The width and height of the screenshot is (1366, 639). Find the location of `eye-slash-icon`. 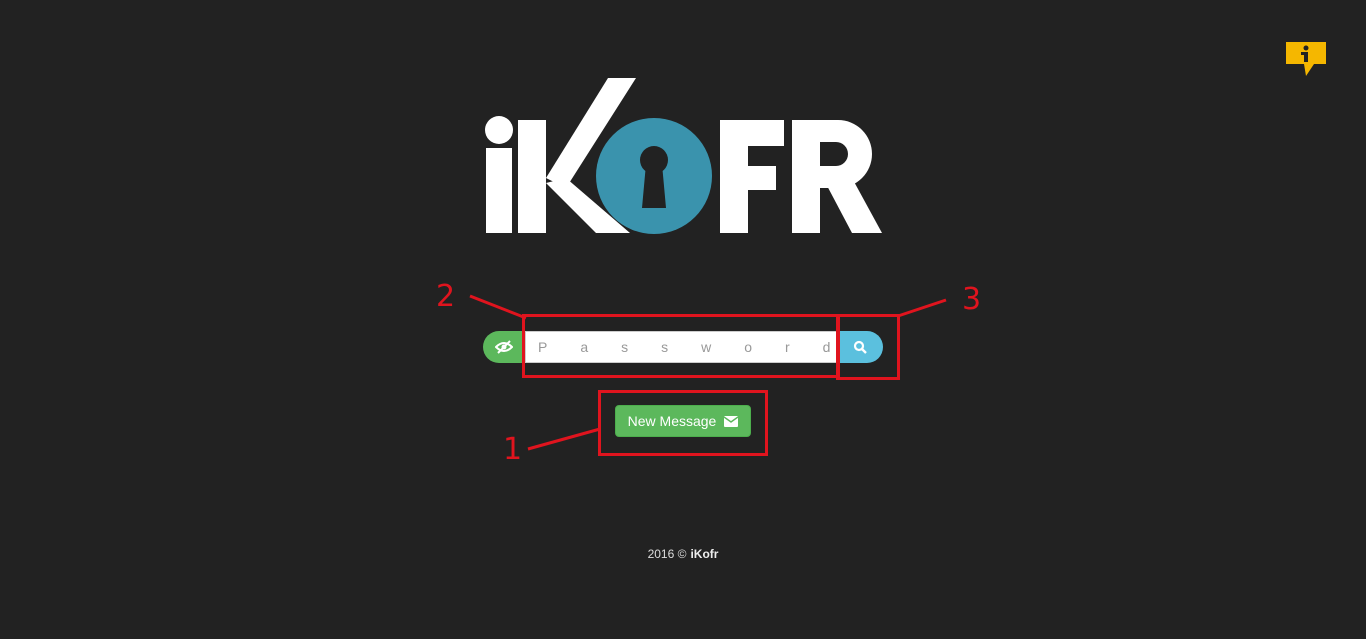

eye-slash-icon is located at coordinates (504, 347).